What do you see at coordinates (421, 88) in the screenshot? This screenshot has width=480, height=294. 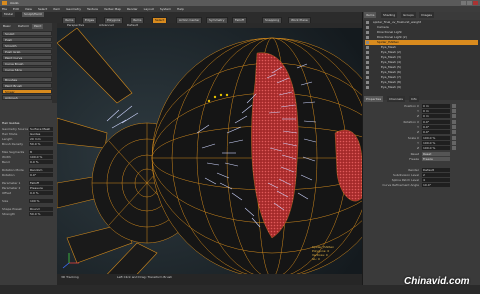 I see `list-item: Eye_Mesh (9)` at bounding box center [421, 88].